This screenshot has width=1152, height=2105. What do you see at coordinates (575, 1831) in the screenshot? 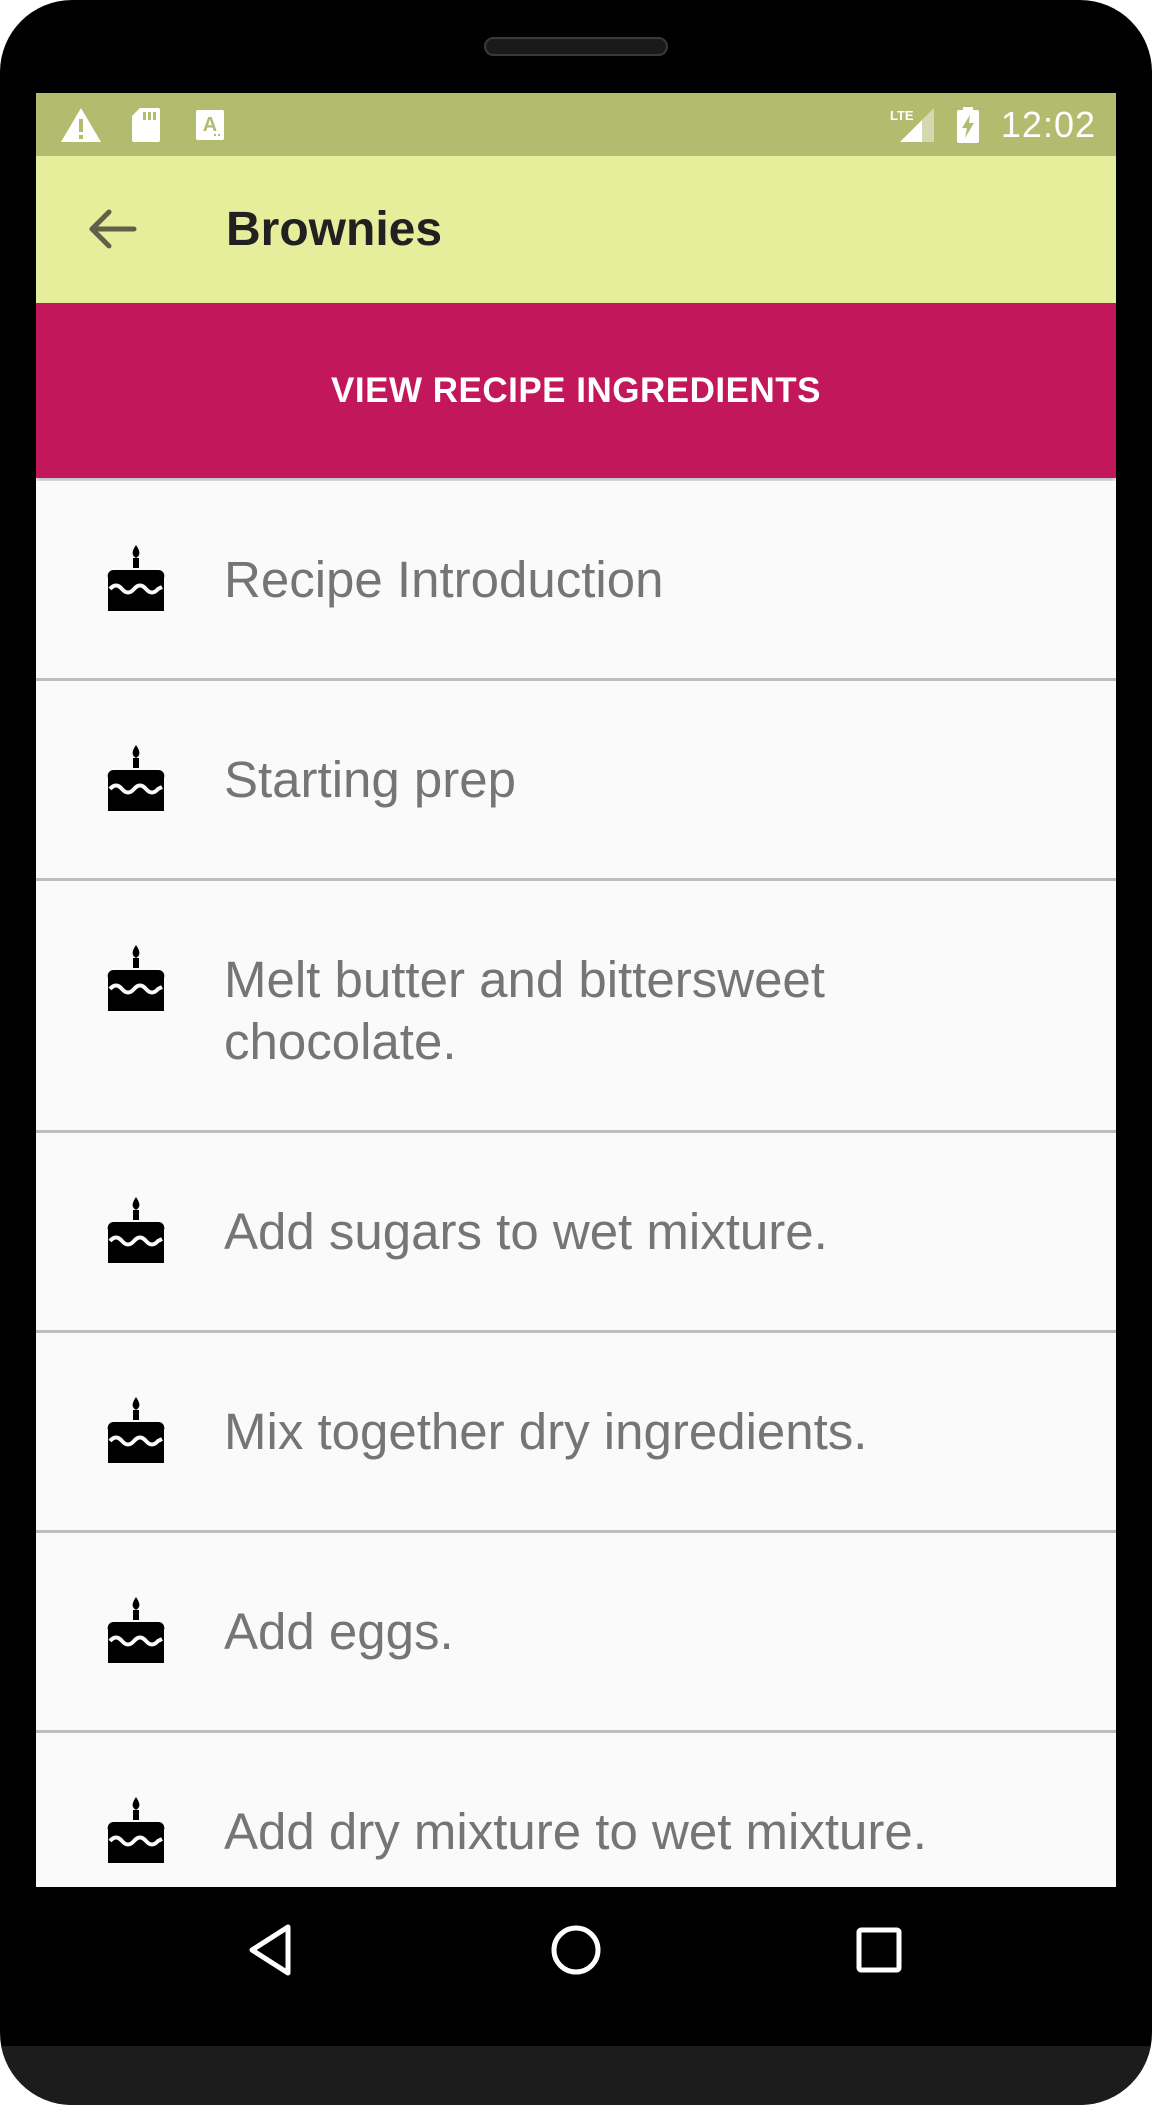
I see `step-label: Add dry mixture to wet mixture.` at bounding box center [575, 1831].